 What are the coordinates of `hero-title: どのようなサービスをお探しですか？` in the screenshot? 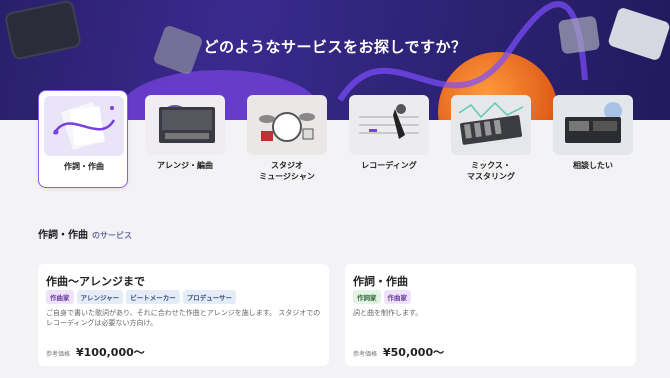 It's located at (335, 47).